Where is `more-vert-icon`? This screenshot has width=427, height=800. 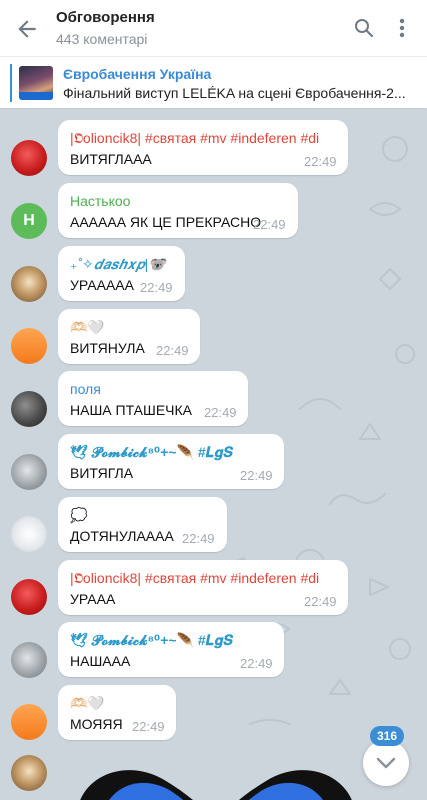
more-vert-icon is located at coordinates (402, 28).